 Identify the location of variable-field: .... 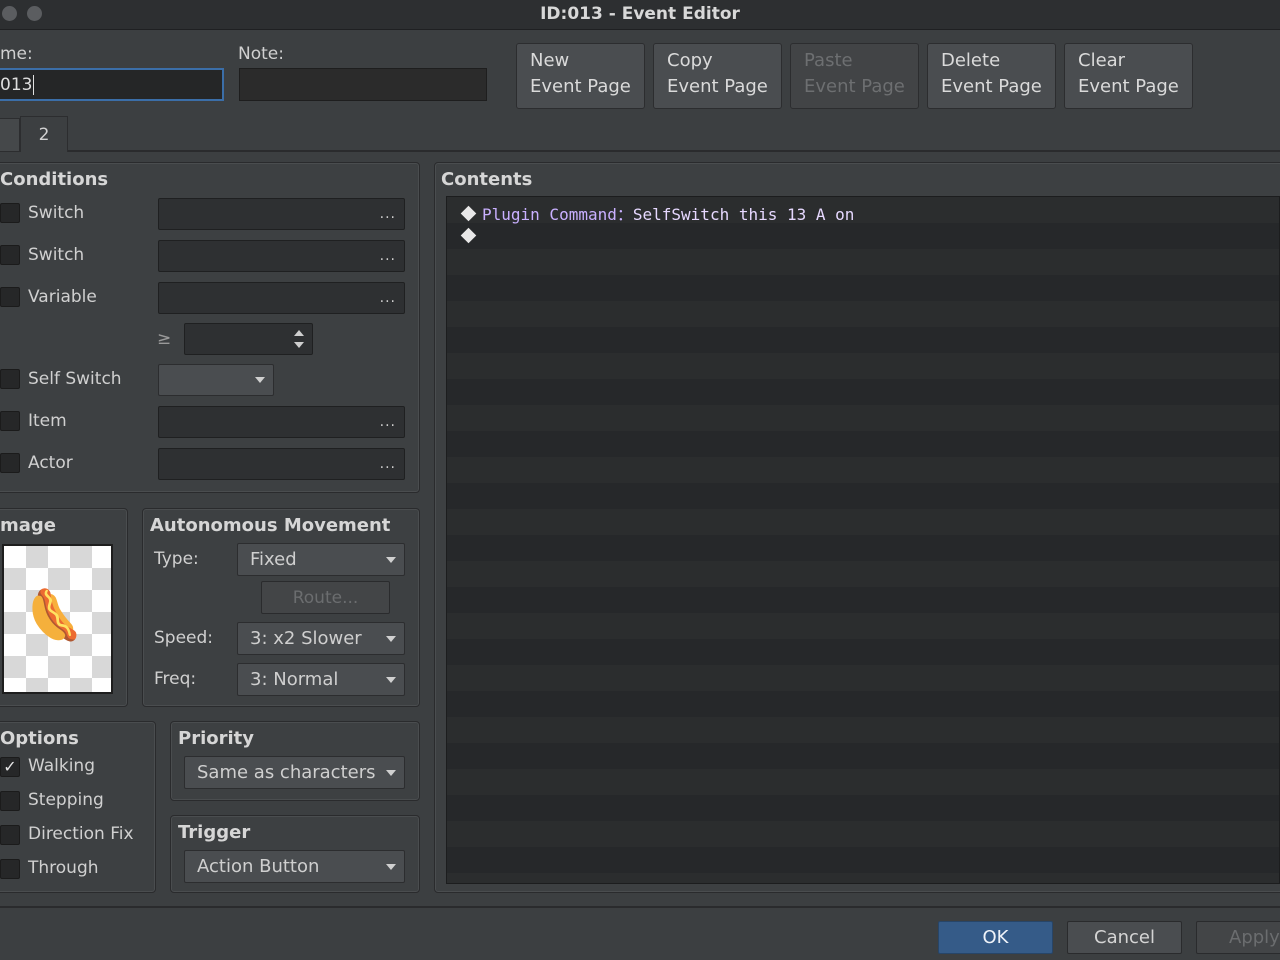
(281, 298).